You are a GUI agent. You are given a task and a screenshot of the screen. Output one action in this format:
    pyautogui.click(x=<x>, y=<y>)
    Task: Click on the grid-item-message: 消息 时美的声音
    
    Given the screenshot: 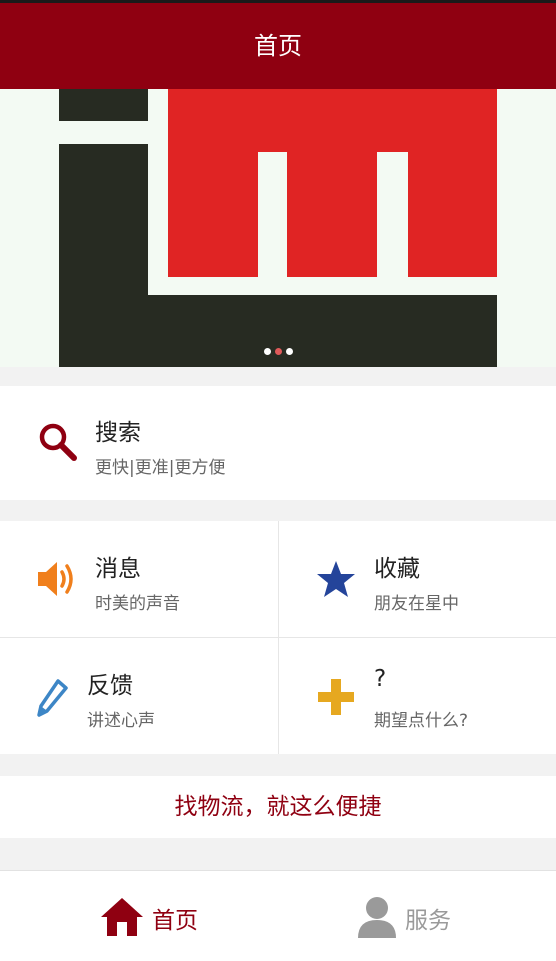 What is the action you would take?
    pyautogui.click(x=139, y=579)
    